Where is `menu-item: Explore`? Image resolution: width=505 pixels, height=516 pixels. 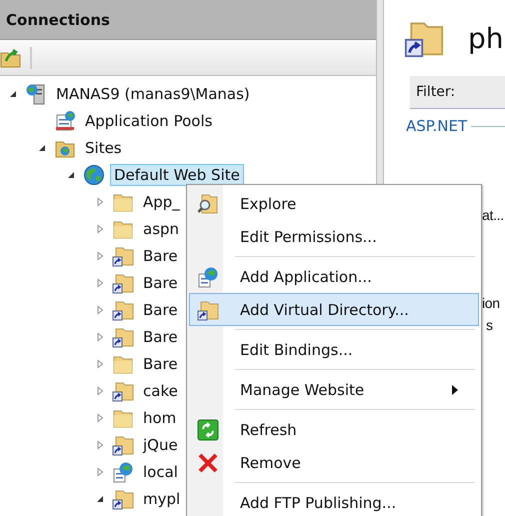
menu-item: Explore is located at coordinates (334, 203).